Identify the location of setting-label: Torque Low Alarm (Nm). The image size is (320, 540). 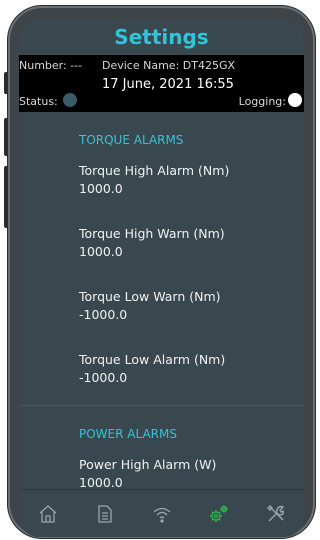
(152, 359).